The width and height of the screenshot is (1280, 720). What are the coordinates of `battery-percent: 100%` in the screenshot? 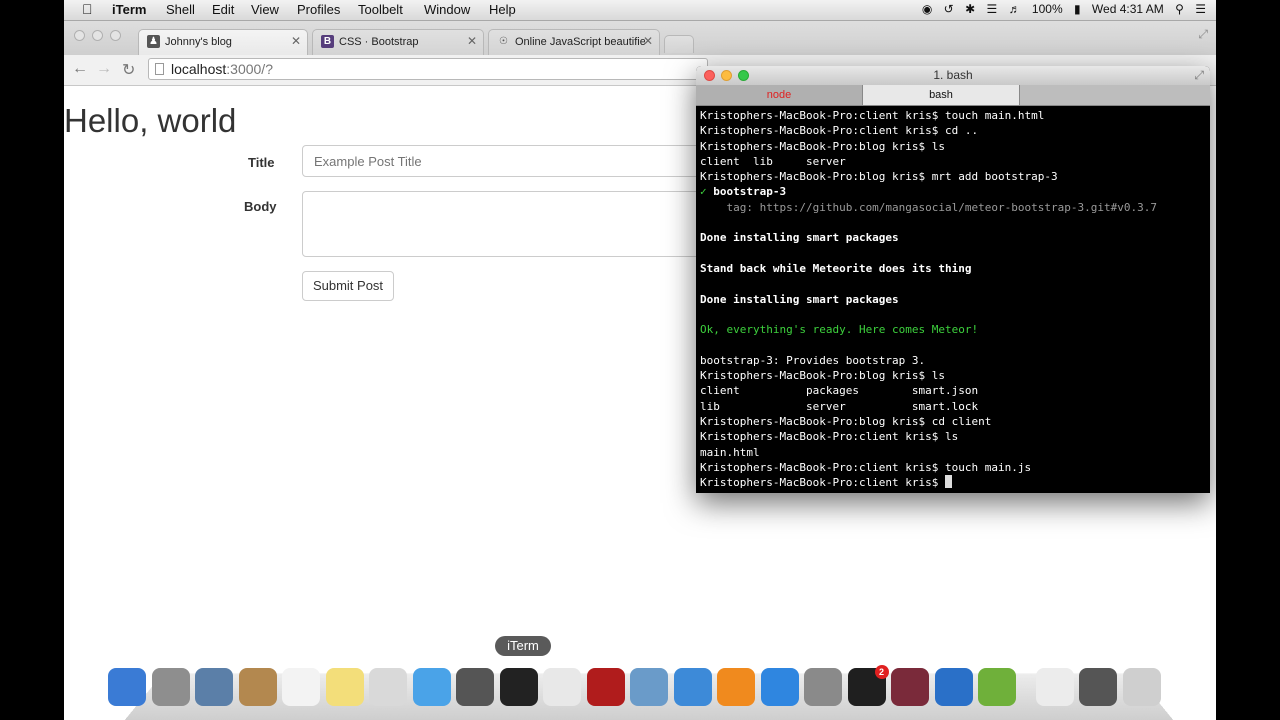 It's located at (1047, 9).